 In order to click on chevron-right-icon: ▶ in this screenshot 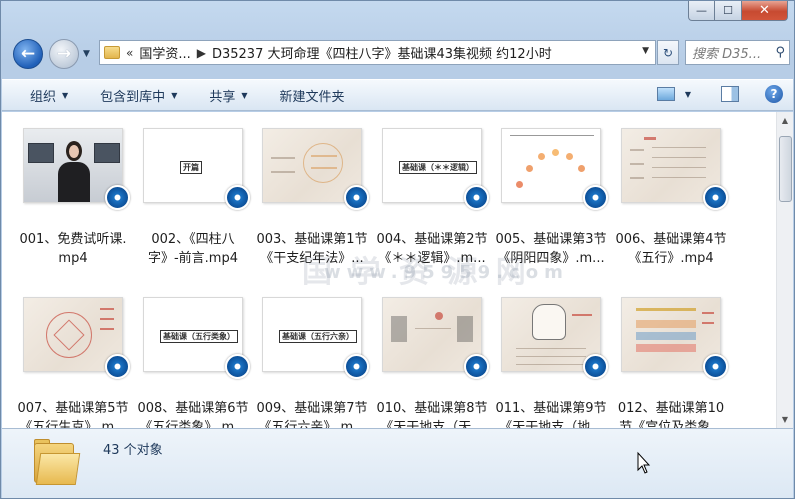, I will do `click(201, 53)`.